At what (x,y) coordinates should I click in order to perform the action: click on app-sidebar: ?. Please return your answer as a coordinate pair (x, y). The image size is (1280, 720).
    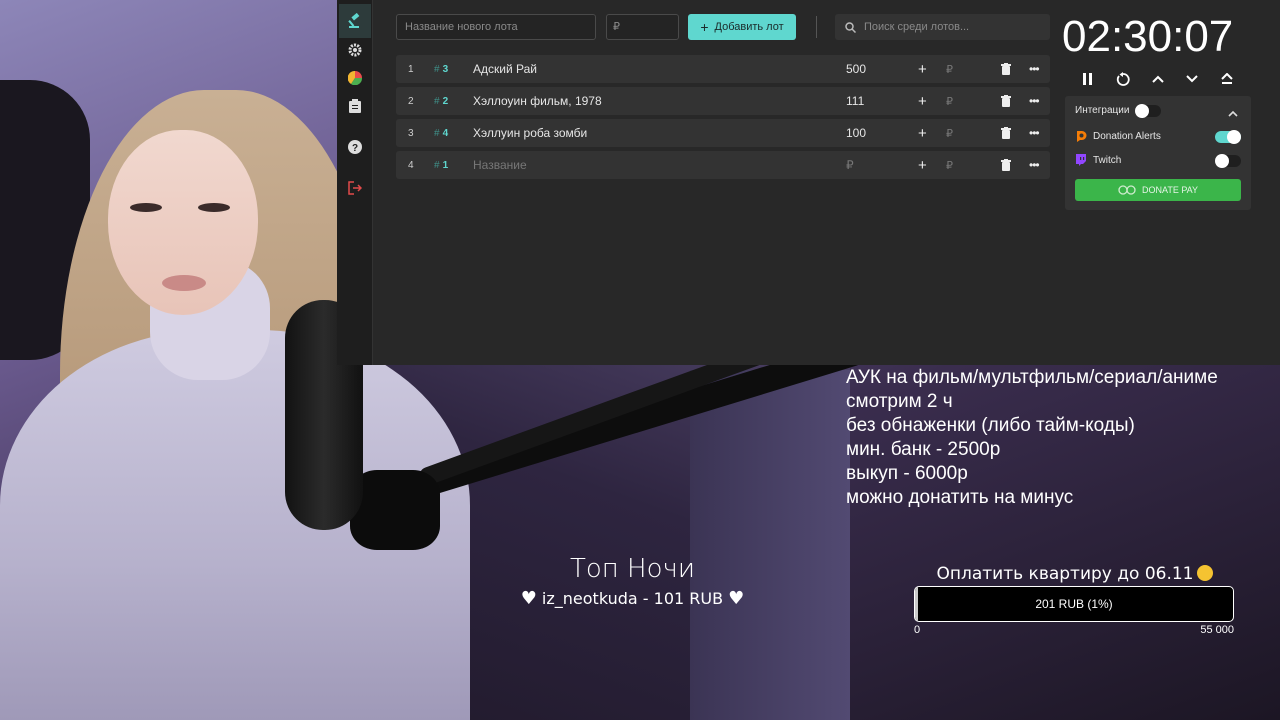
    Looking at the image, I should click on (355, 182).